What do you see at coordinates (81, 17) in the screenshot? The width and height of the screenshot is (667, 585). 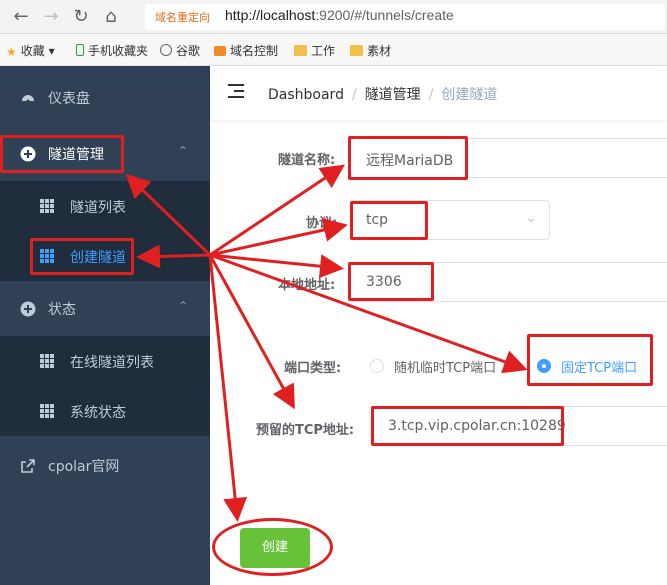 I see `reload-icon: ↻` at bounding box center [81, 17].